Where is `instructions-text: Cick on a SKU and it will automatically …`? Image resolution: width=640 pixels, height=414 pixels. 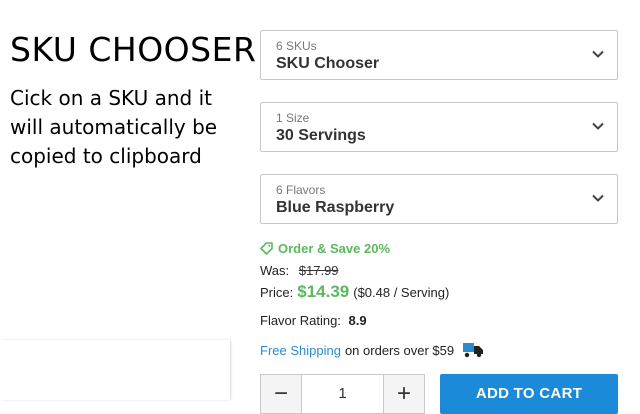 instructions-text: Cick on a SKU and it will automatically … is located at coordinates (114, 127).